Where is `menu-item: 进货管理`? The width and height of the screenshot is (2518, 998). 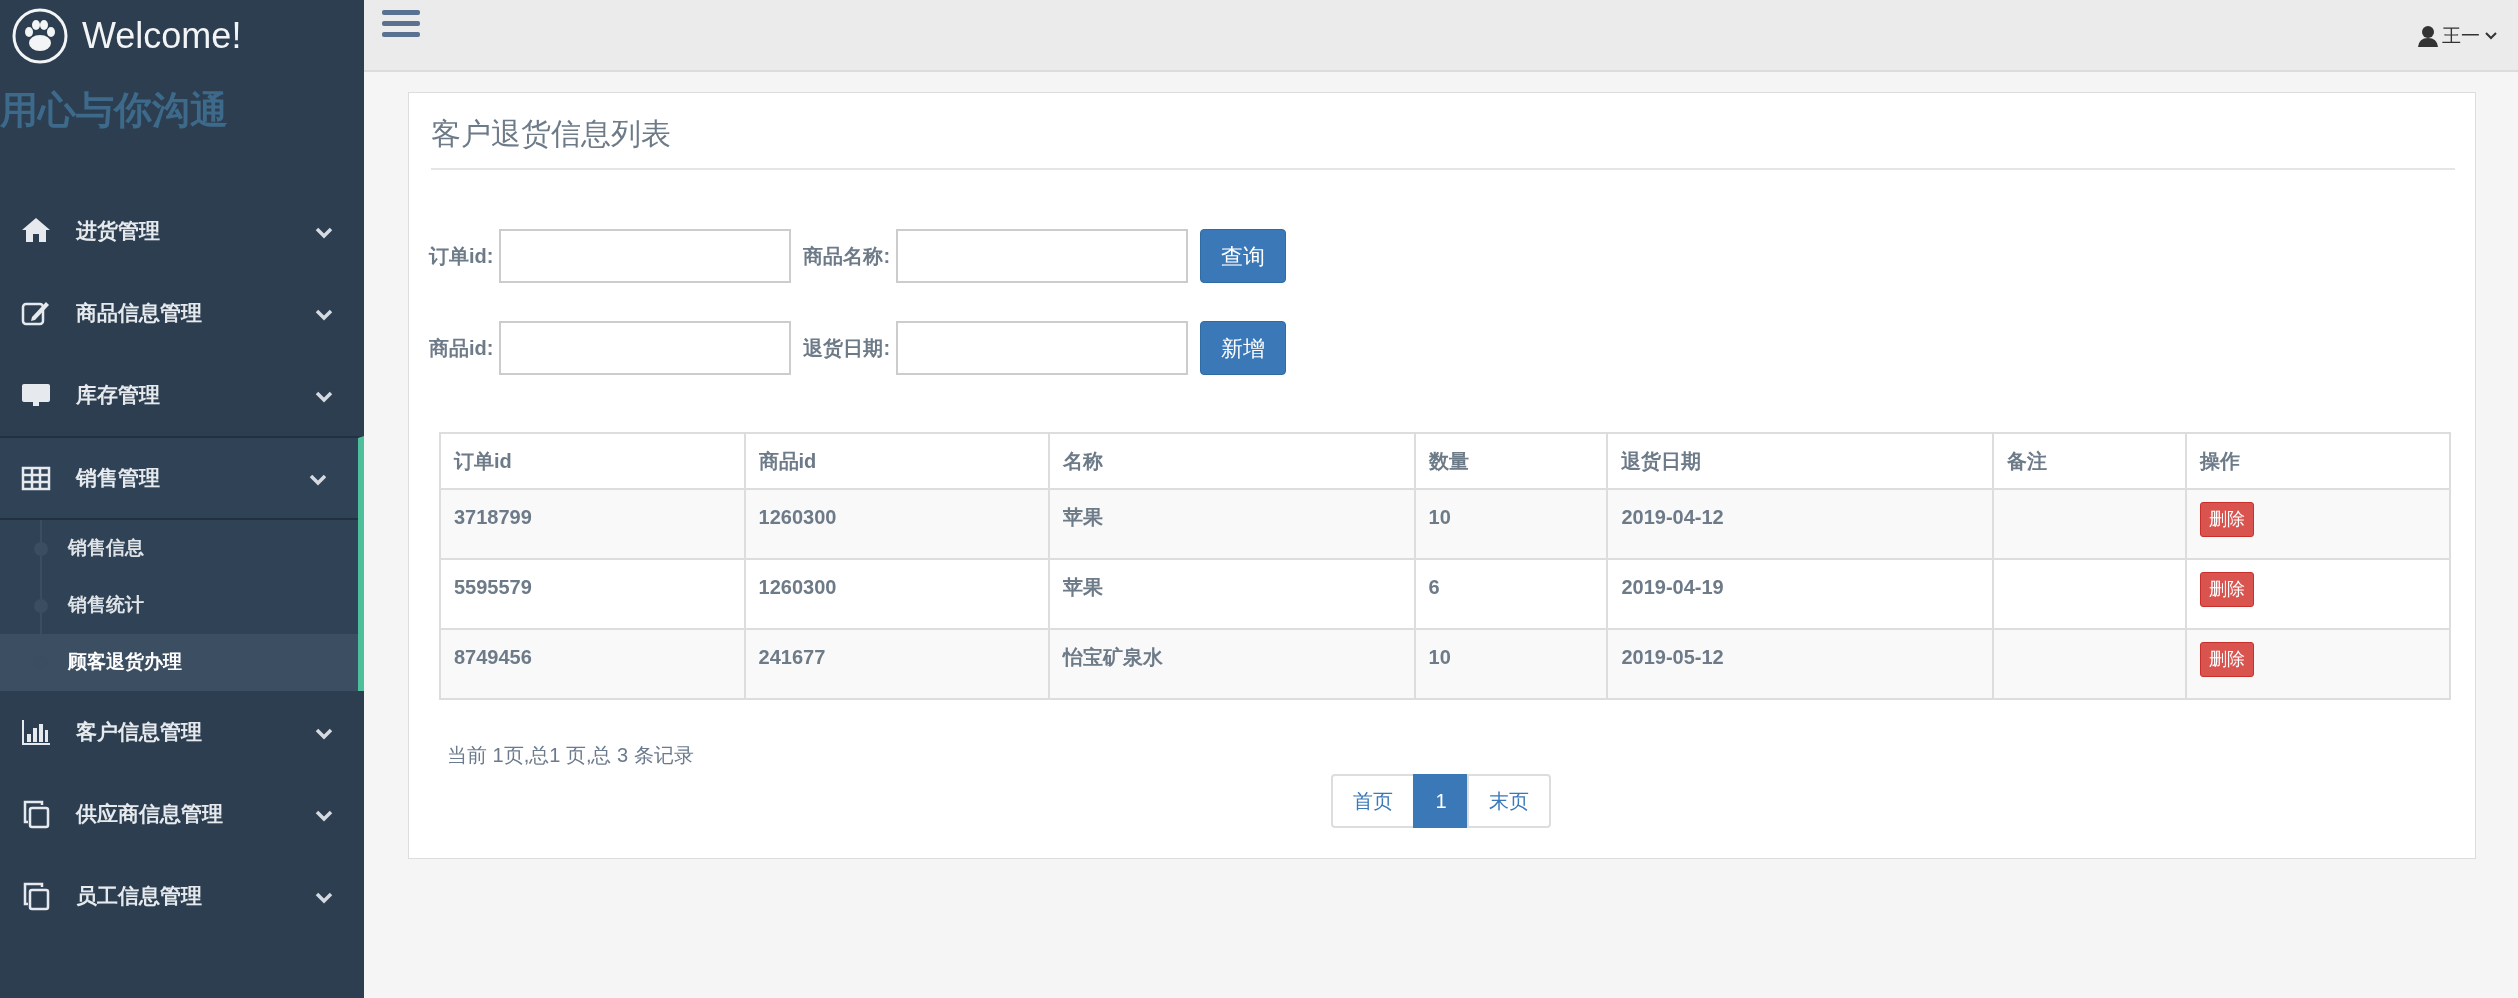 menu-item: 进货管理 is located at coordinates (182, 231).